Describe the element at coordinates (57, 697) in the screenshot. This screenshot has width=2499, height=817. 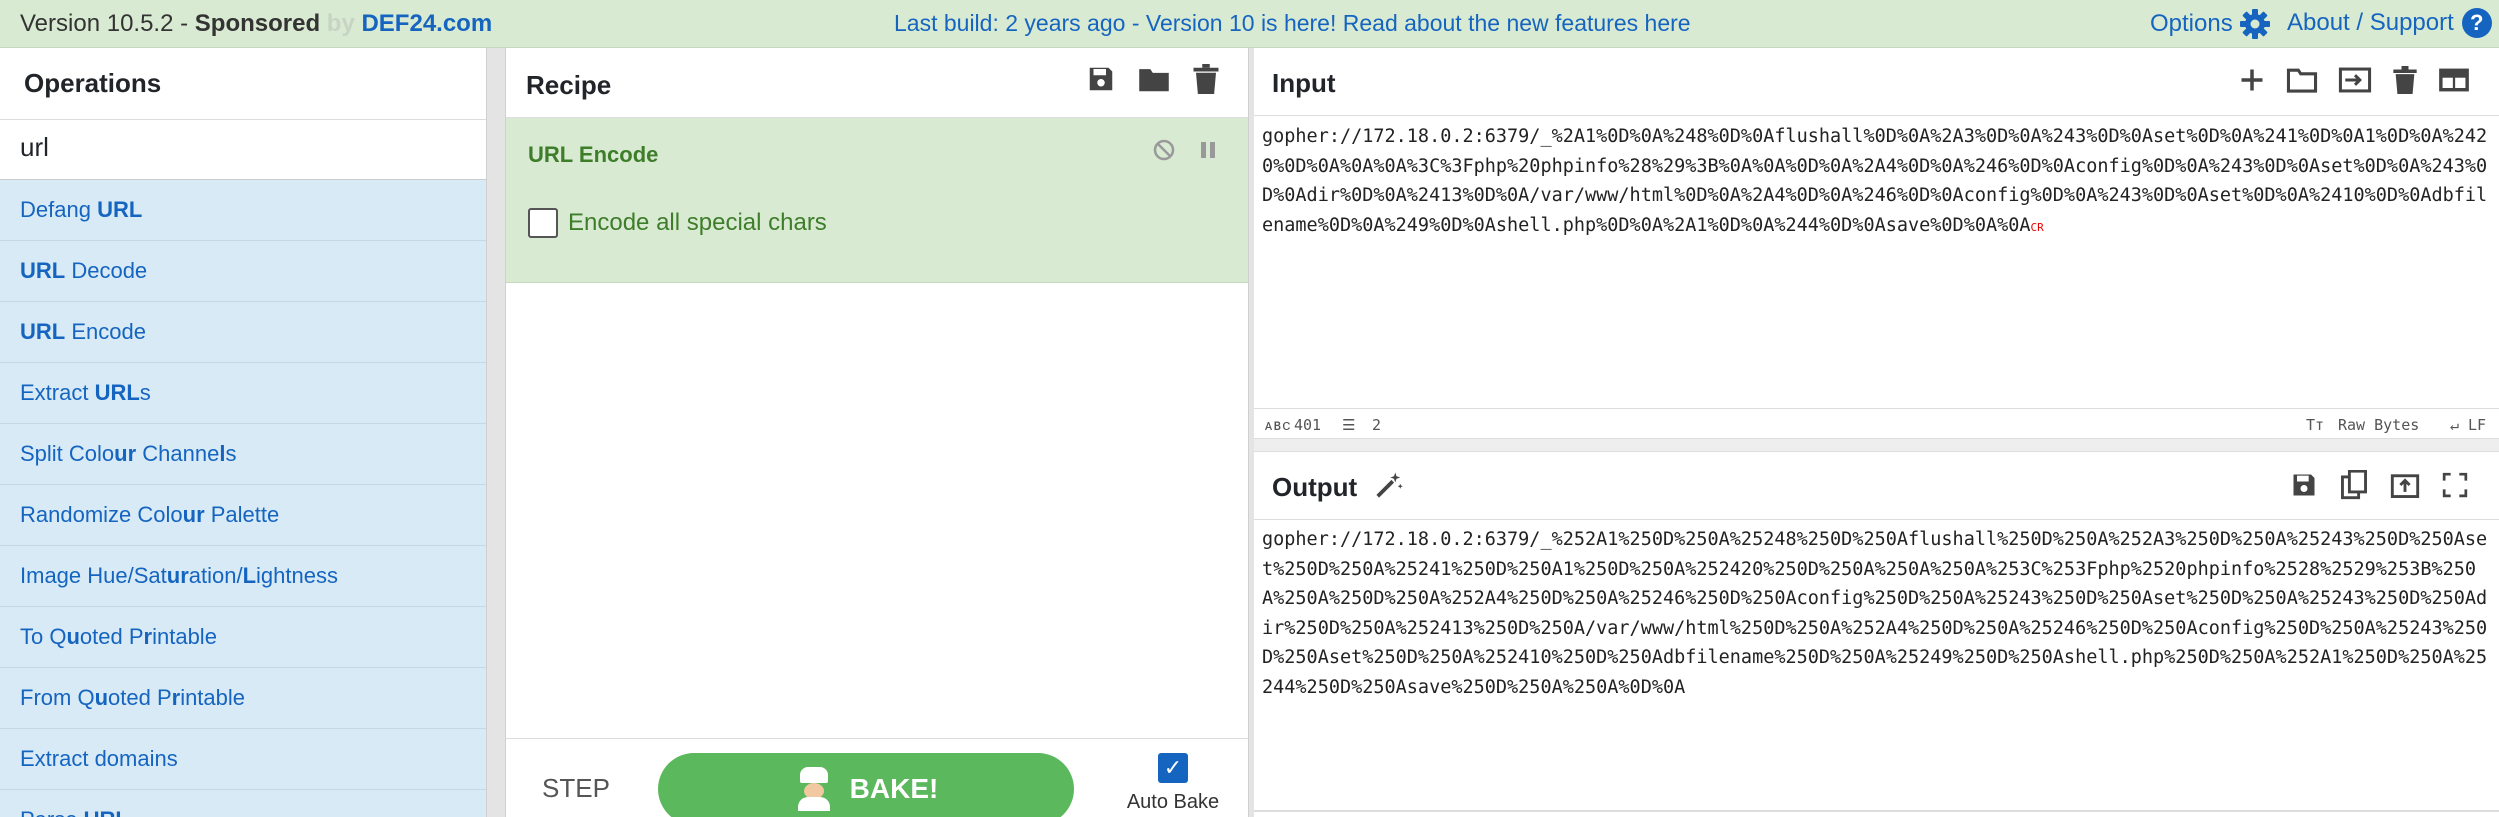
I see `op-text: From Q` at that location.